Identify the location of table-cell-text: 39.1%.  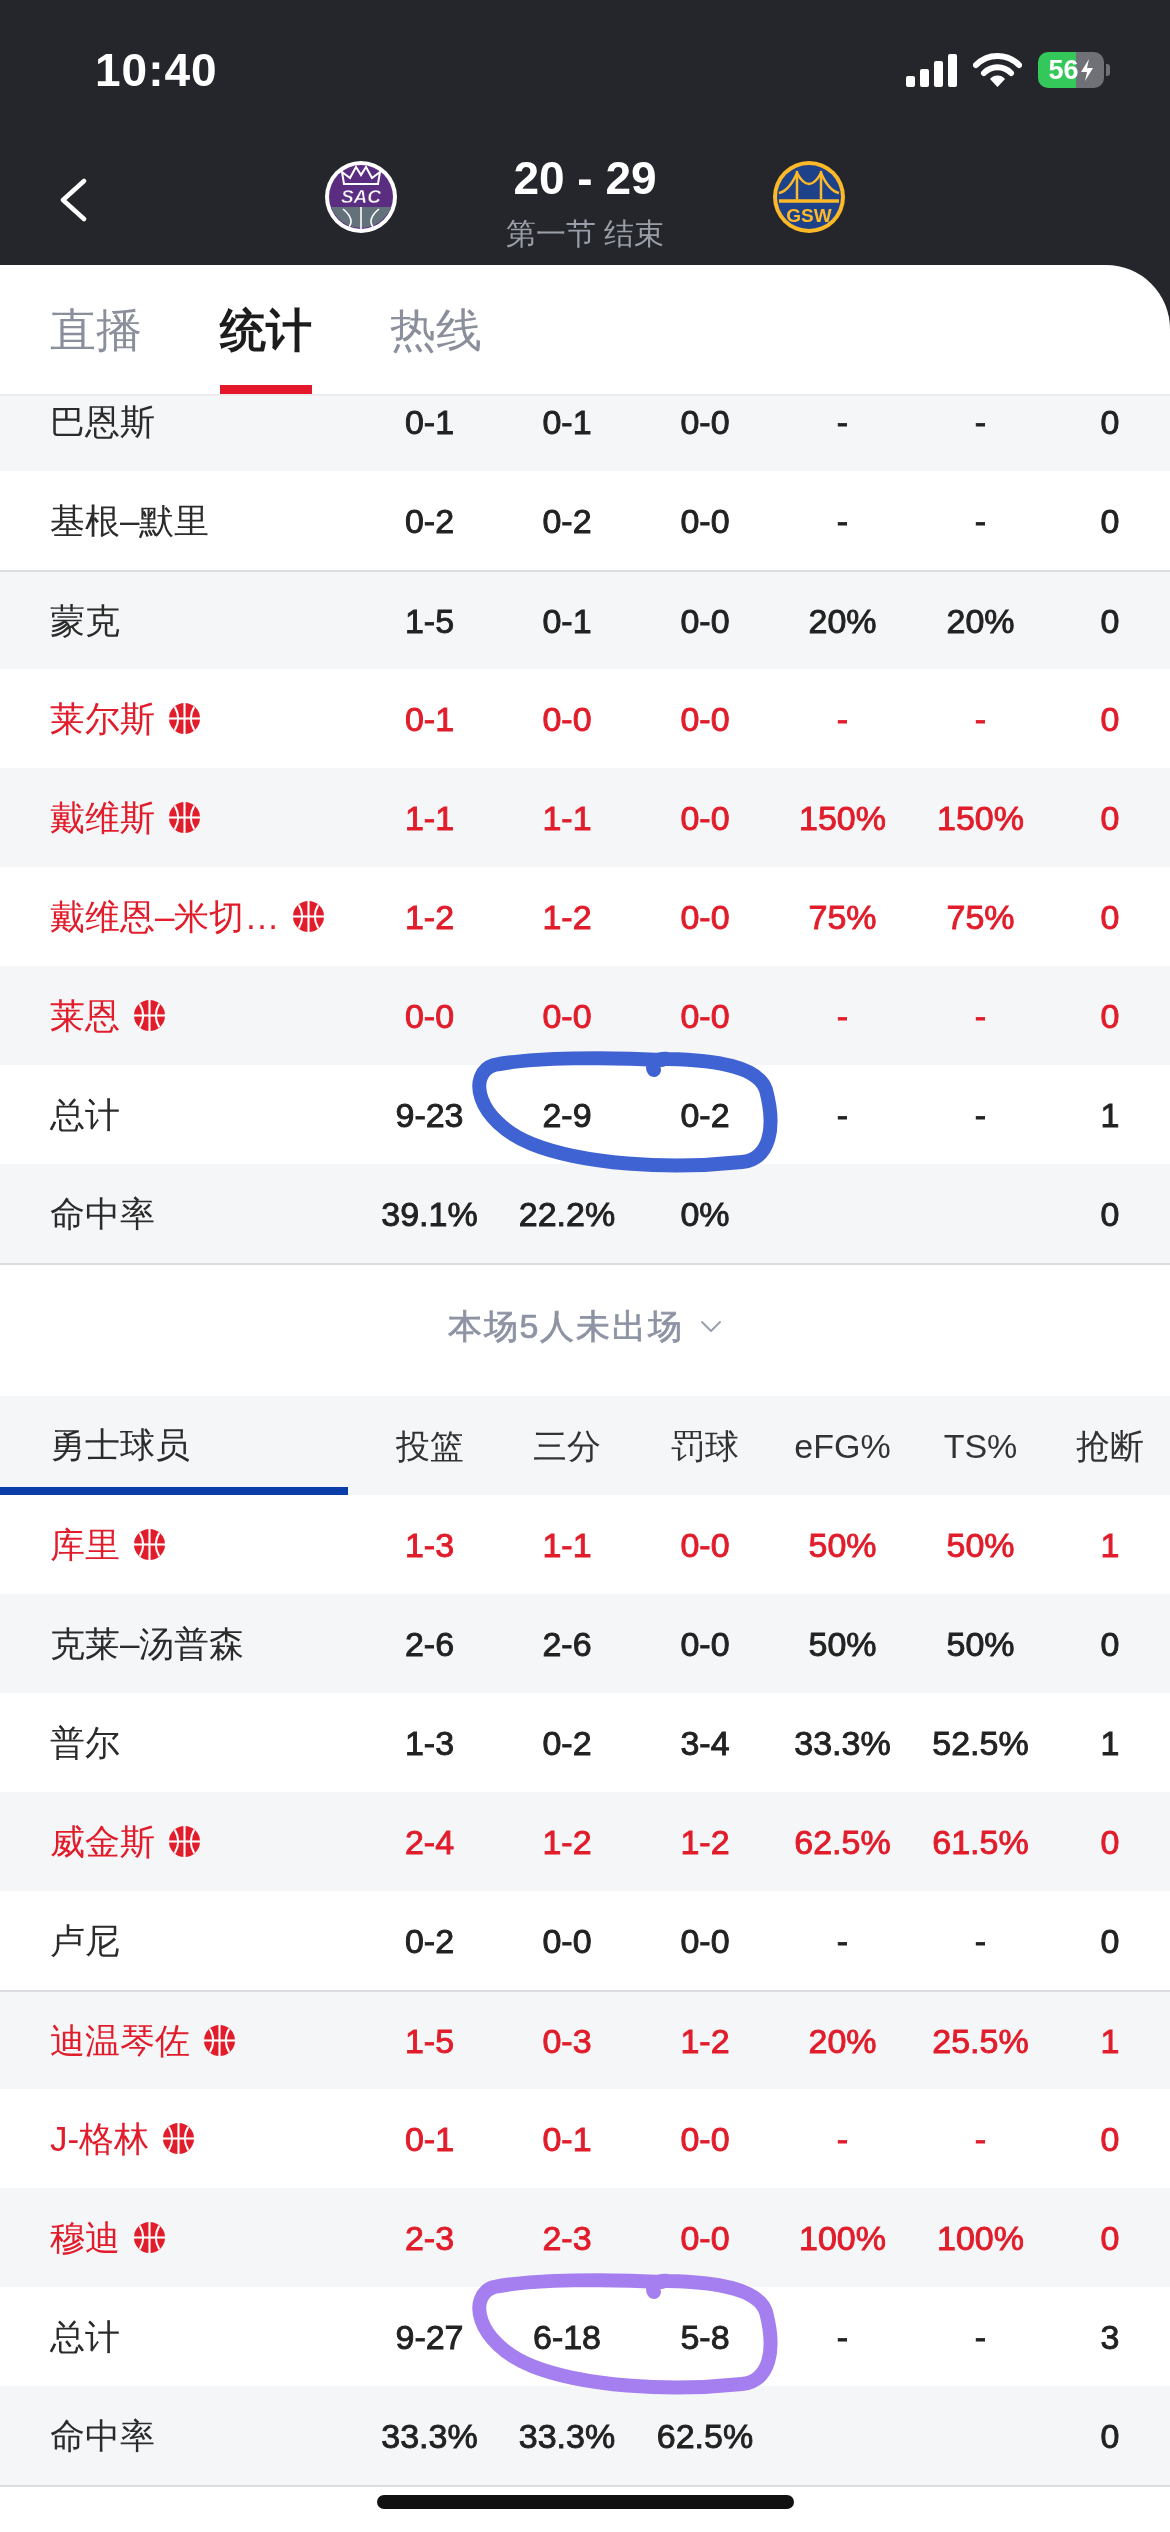
(429, 1213).